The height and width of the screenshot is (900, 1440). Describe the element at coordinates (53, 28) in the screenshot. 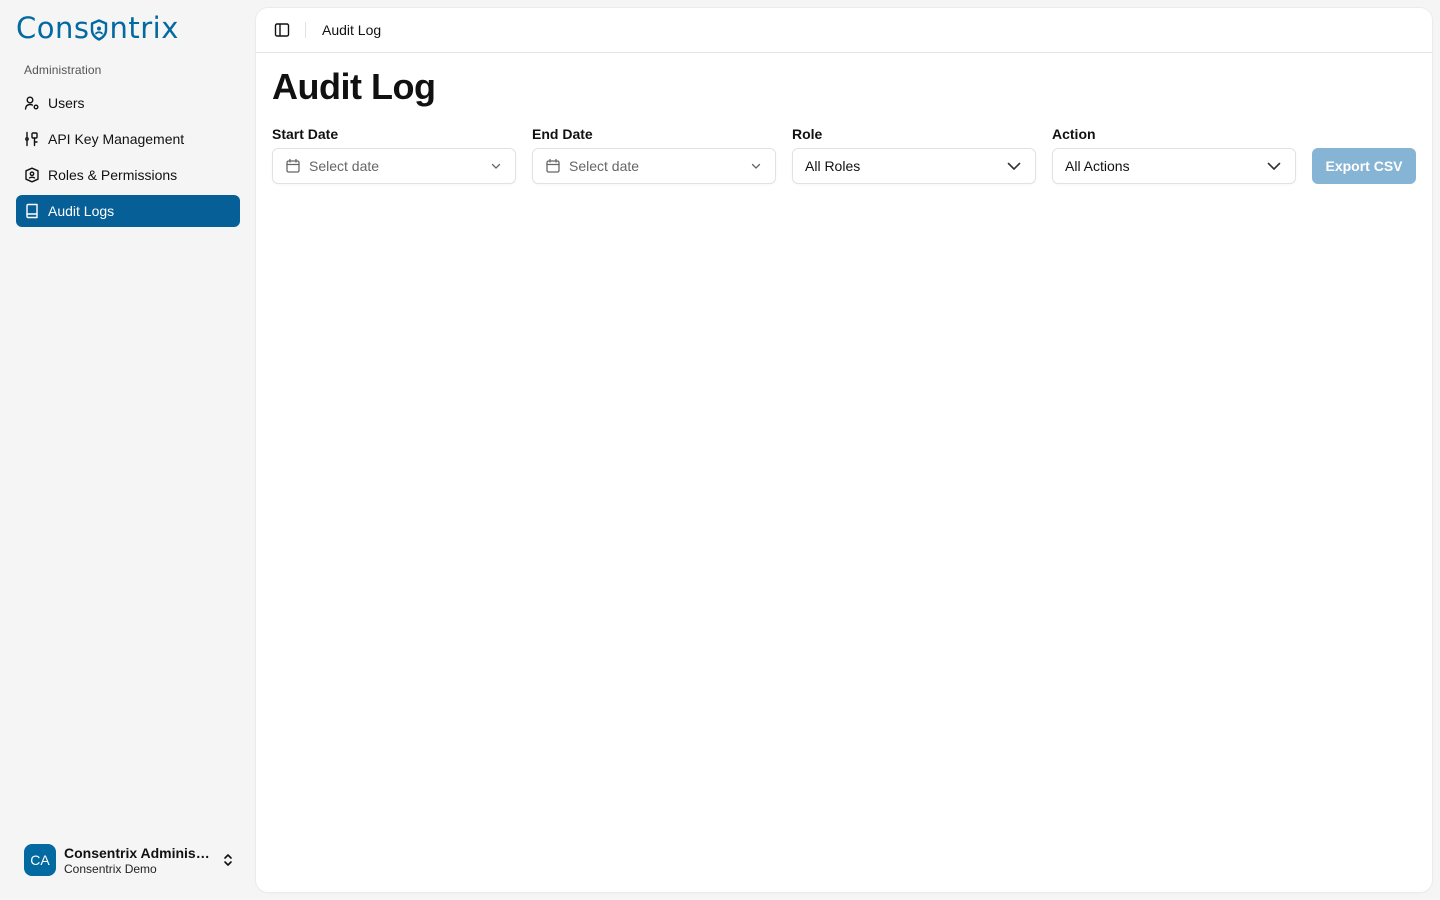

I see `brand-name-prefix: Cons` at that location.